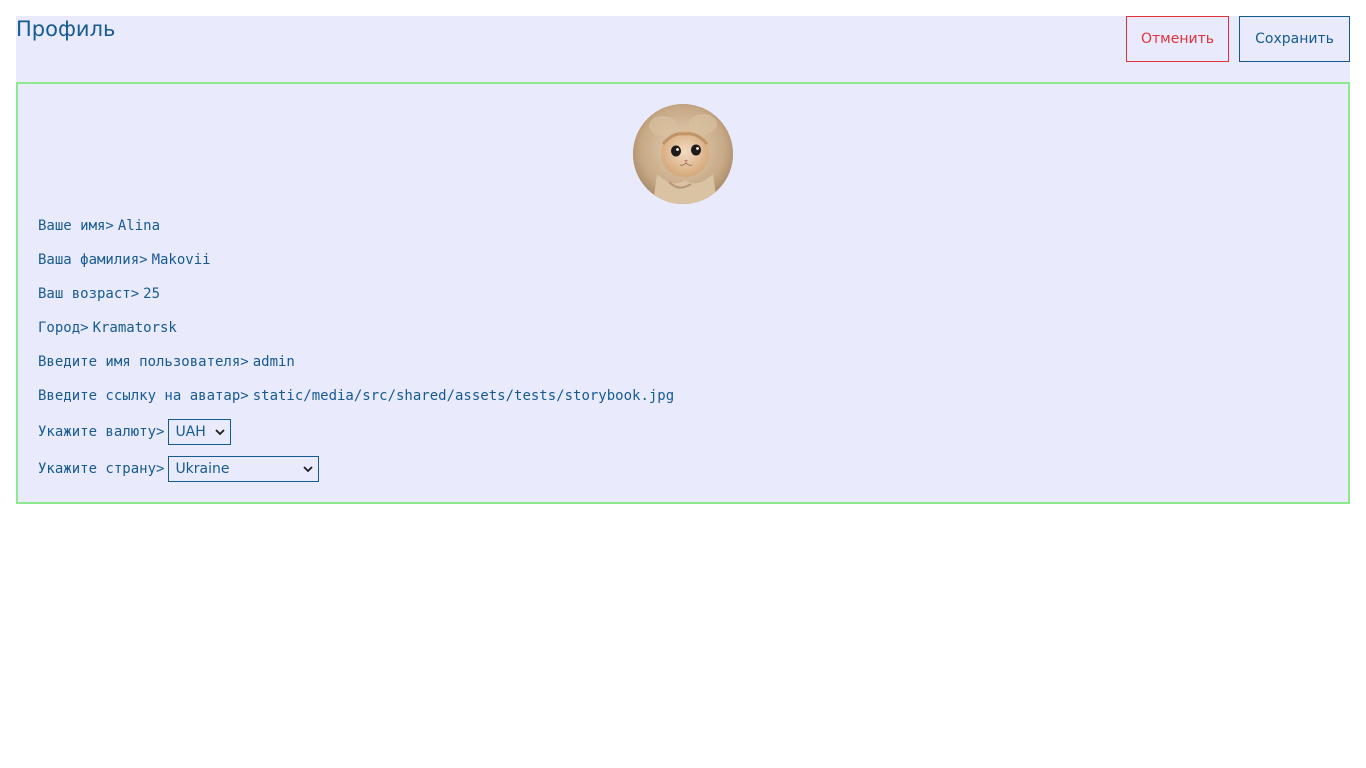 Image resolution: width=1366 pixels, height=768 pixels. What do you see at coordinates (217, 226) in the screenshot?
I see `first-name-input` at bounding box center [217, 226].